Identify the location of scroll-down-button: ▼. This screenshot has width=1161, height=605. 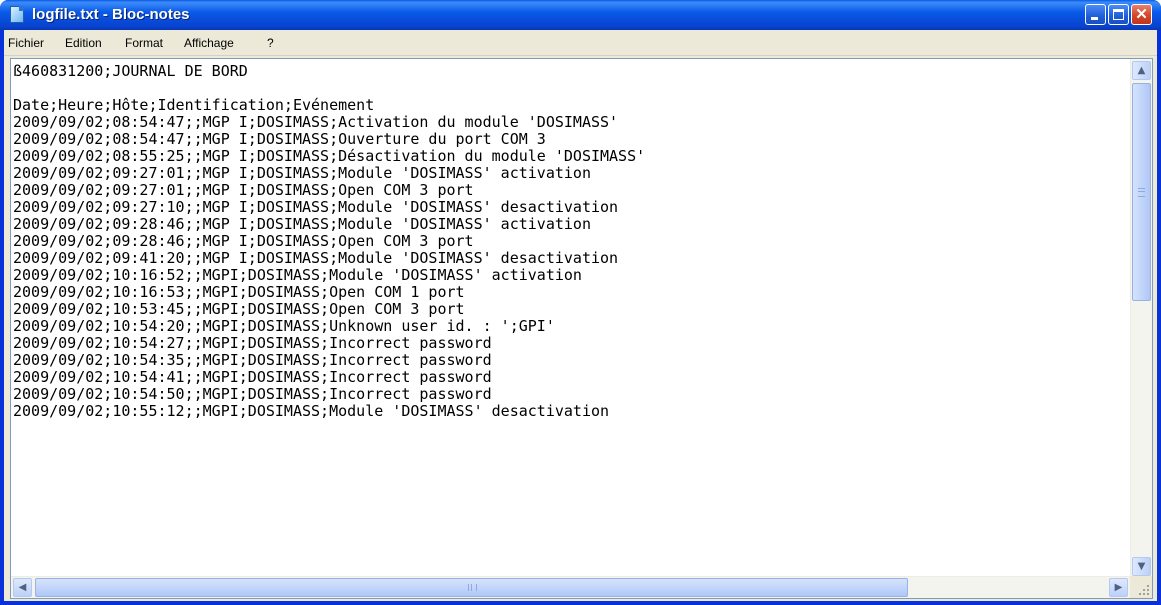
(1141, 566).